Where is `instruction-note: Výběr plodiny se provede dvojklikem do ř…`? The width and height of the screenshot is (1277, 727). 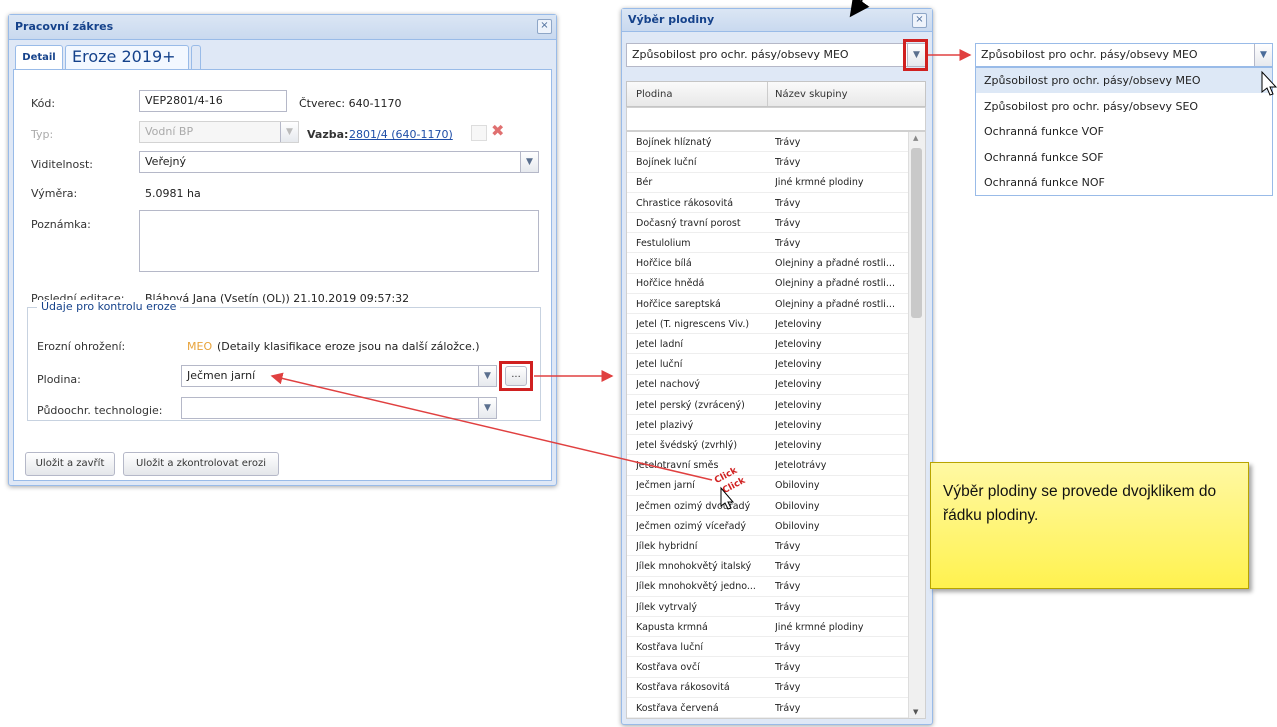
instruction-note: Výběr plodiny se provede dvojklikem do ř… is located at coordinates (1089, 525).